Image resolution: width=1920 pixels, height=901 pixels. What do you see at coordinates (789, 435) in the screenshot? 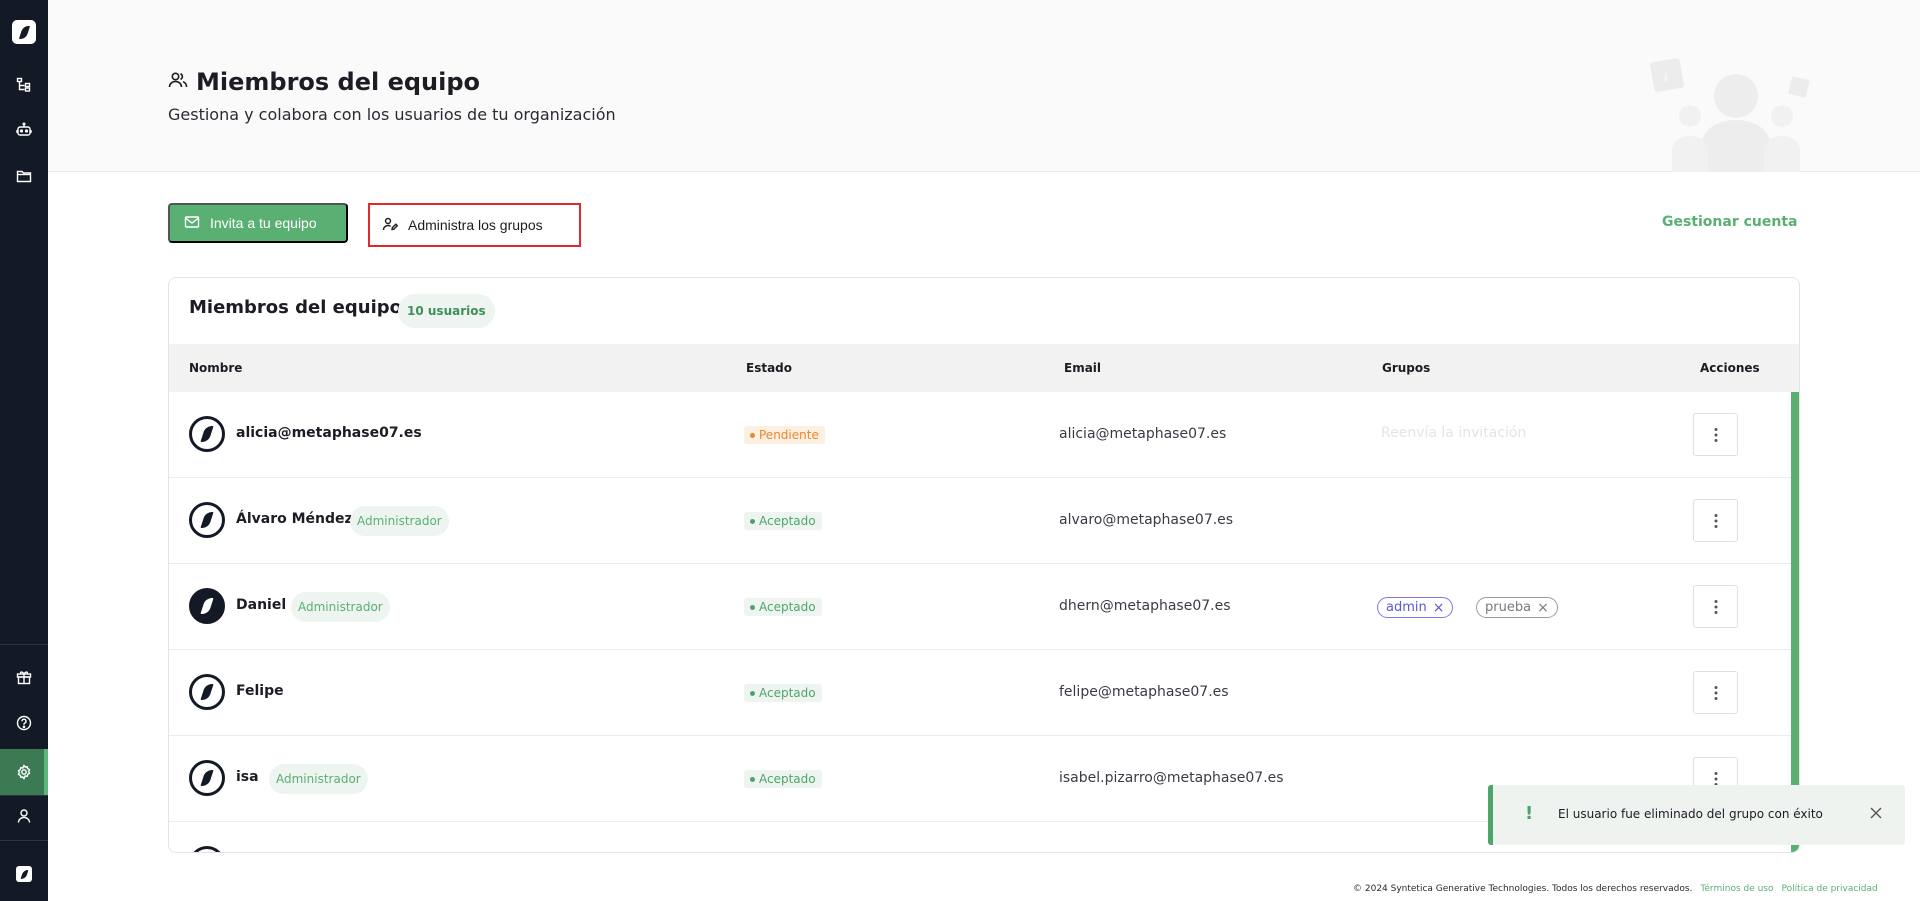
I see `status-label: Pendiente` at bounding box center [789, 435].